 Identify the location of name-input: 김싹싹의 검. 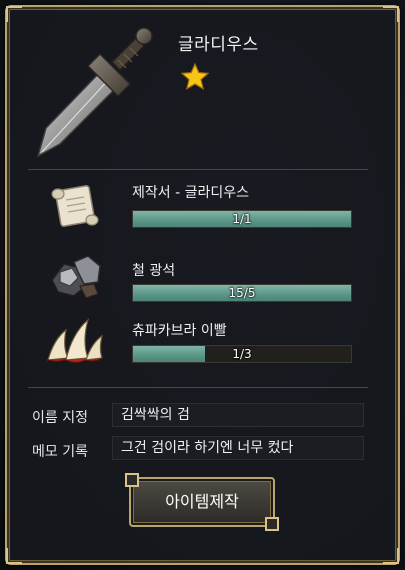
(238, 415).